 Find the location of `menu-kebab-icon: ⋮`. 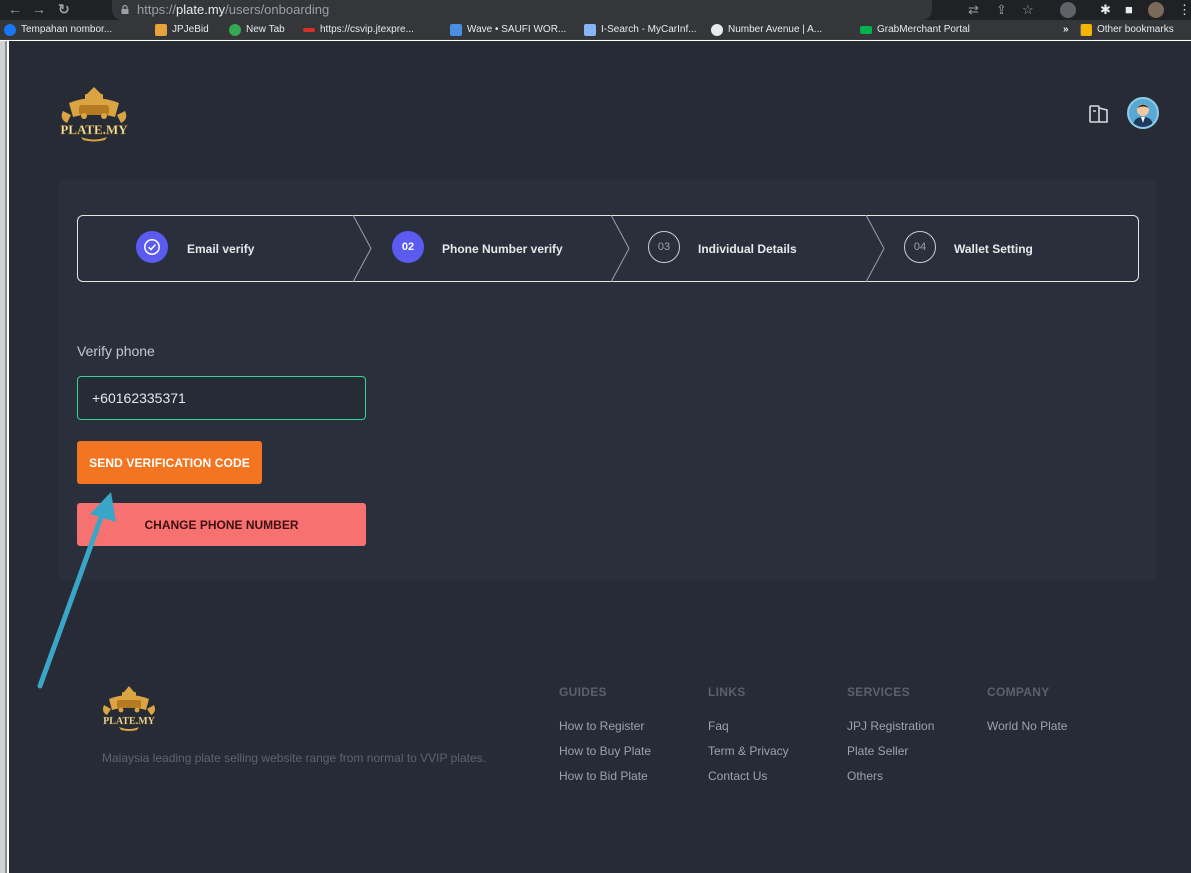

menu-kebab-icon: ⋮ is located at coordinates (1184, 10).